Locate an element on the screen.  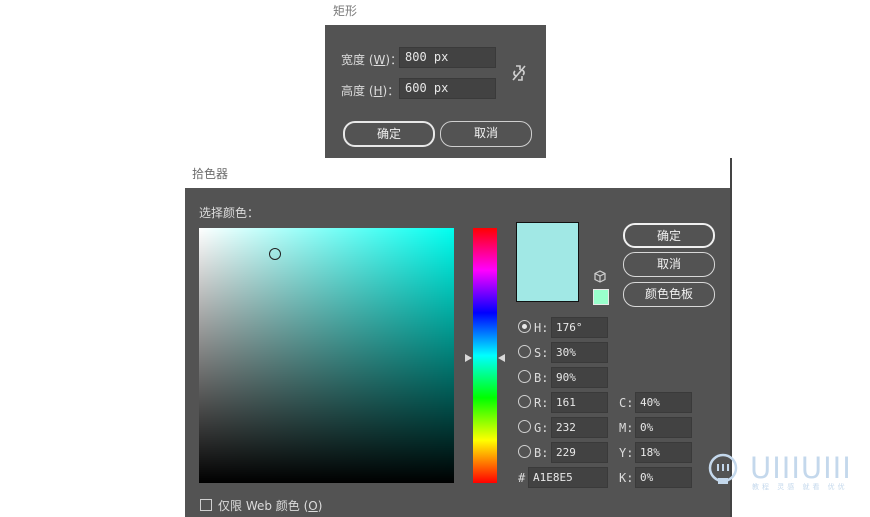
brightness-radio is located at coordinates (524, 376).